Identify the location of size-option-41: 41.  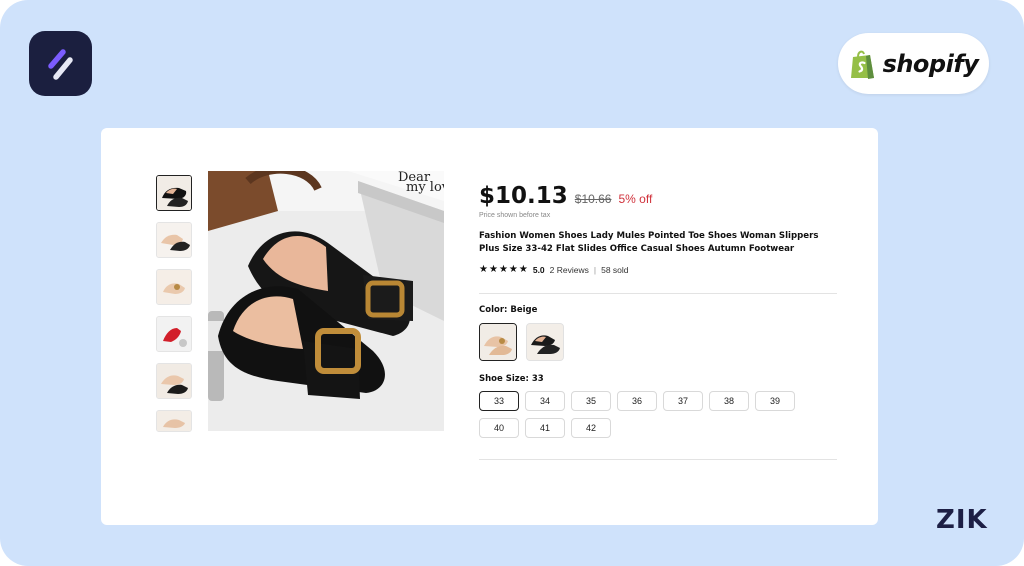
(545, 428).